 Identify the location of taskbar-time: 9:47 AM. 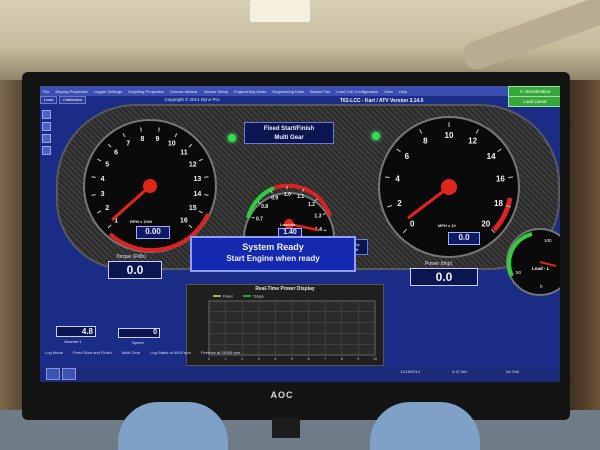
(459, 371).